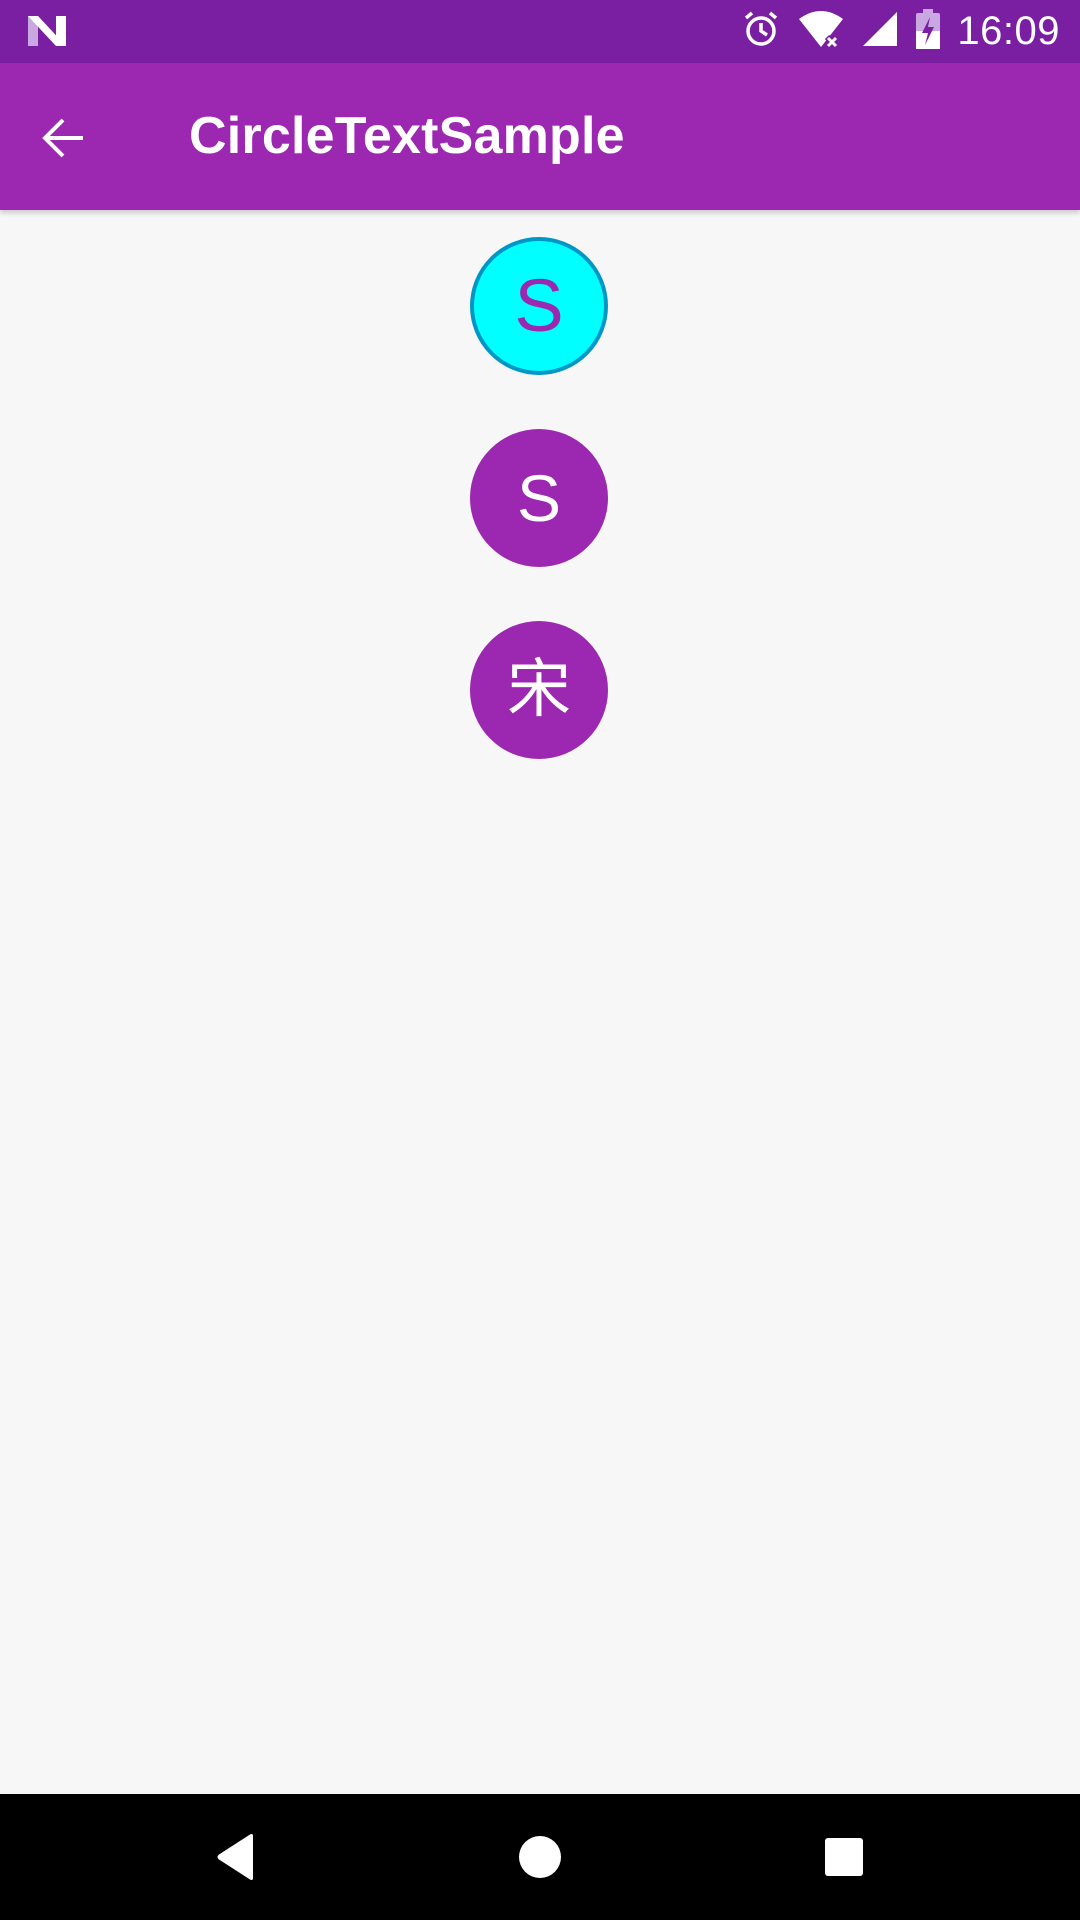 Image resolution: width=1080 pixels, height=1920 pixels. I want to click on arrow-back-icon, so click(62, 138).